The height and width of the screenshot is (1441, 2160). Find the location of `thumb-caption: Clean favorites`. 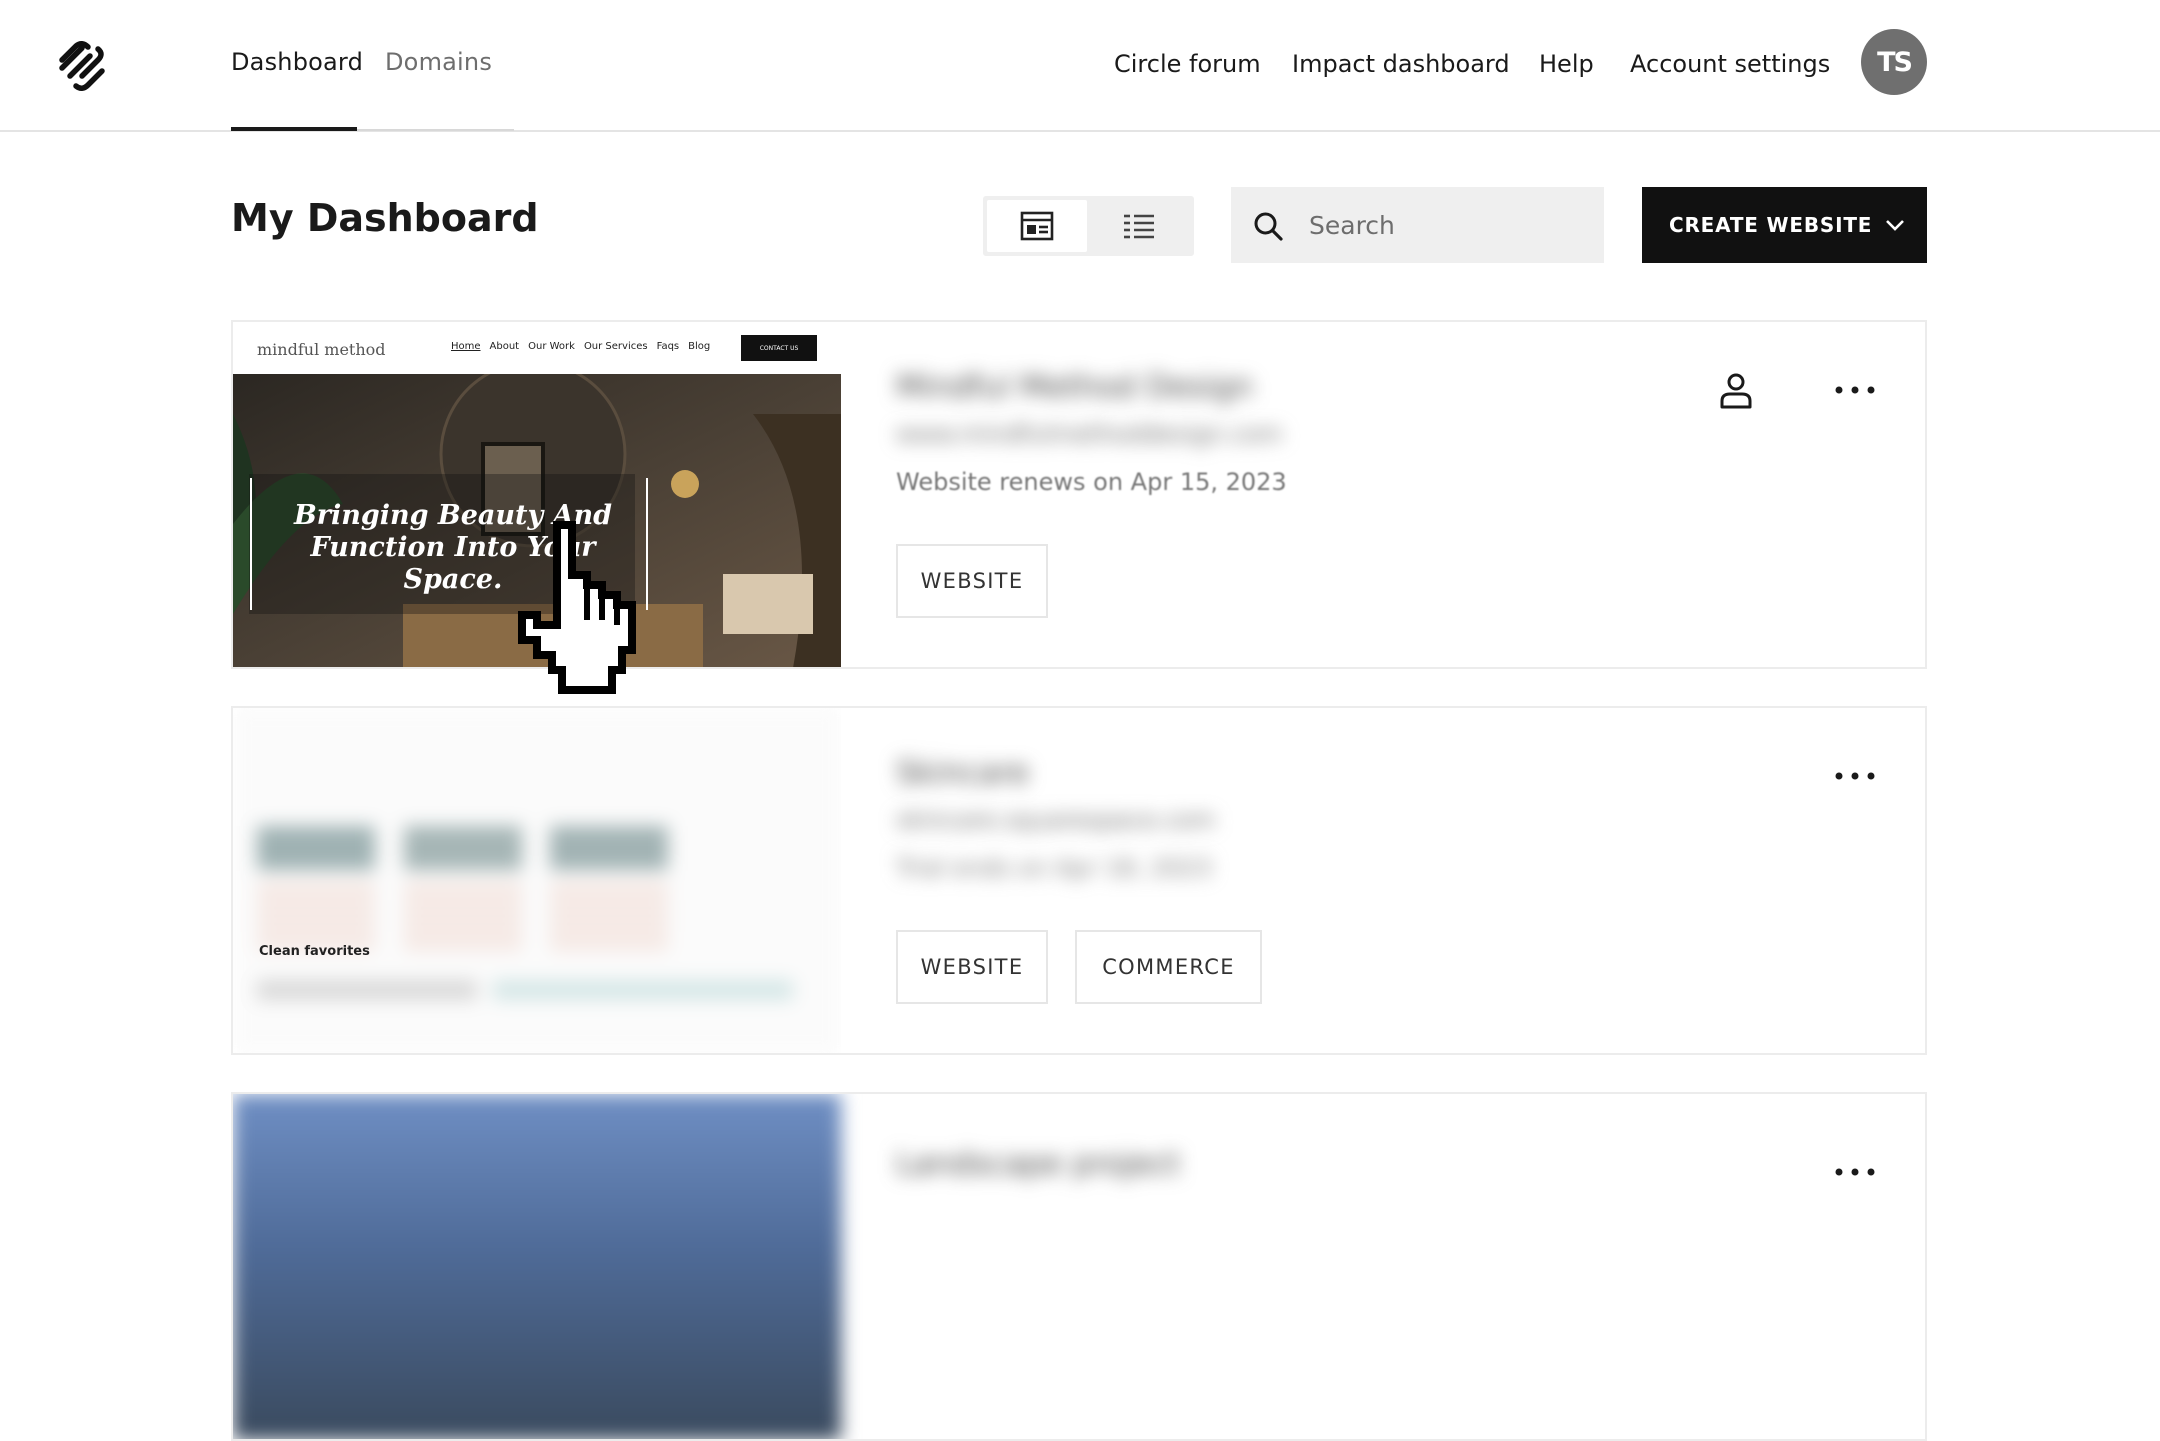

thumb-caption: Clean favorites is located at coordinates (314, 951).